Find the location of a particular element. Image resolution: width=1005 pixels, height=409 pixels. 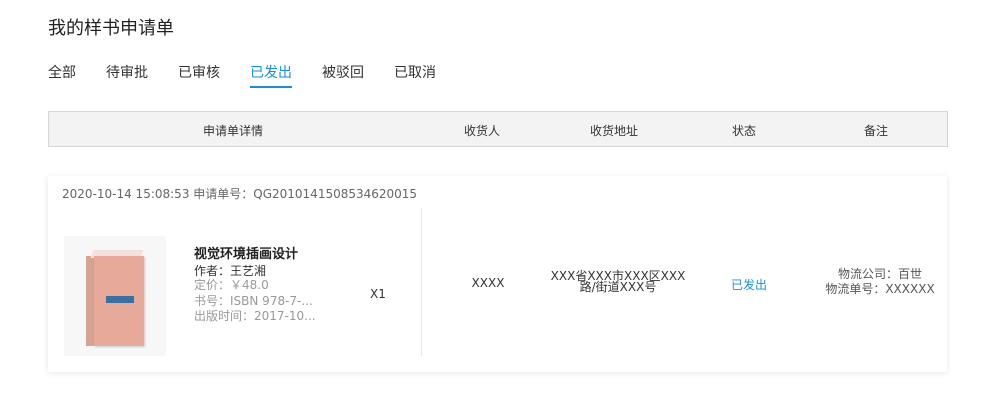

tab-reviewed: 已审核 is located at coordinates (199, 75).